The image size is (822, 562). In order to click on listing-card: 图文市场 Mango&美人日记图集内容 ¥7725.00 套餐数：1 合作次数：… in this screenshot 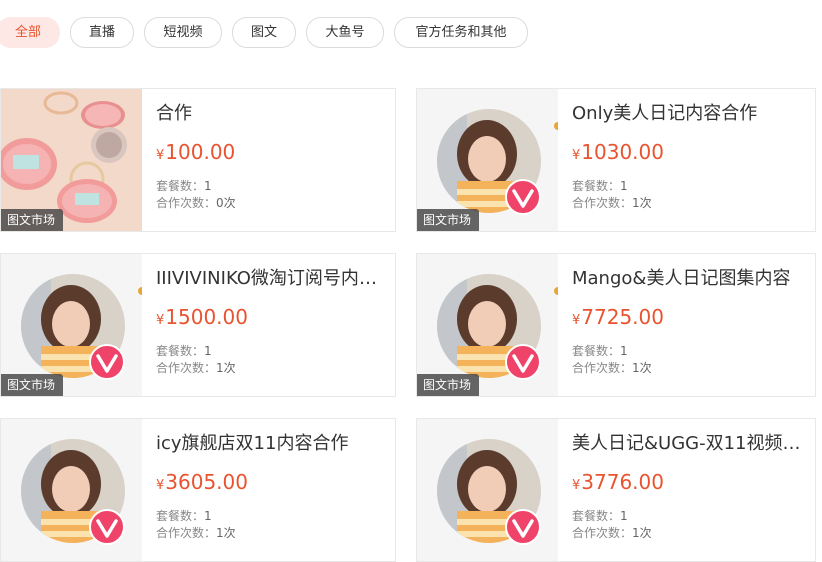, I will do `click(616, 325)`.